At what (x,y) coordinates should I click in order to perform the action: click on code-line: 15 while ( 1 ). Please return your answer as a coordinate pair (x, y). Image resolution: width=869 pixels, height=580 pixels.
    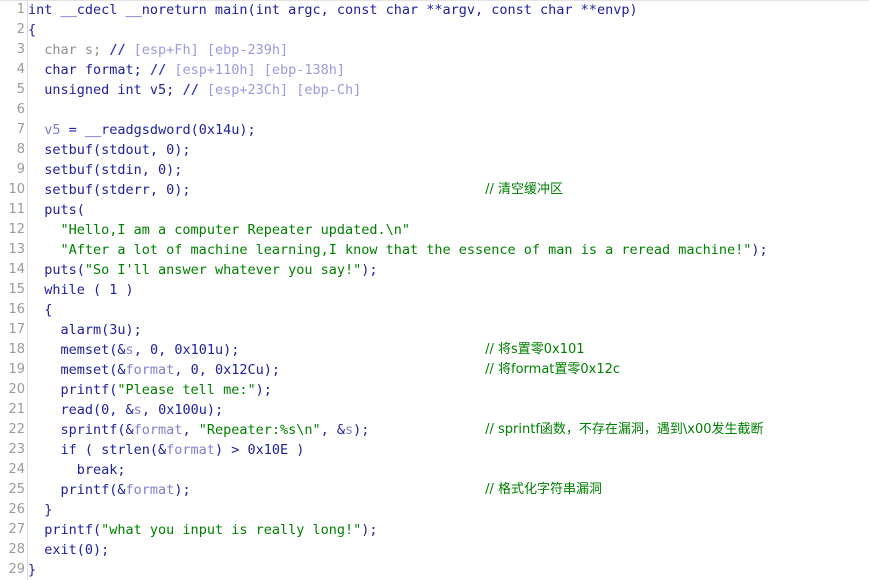
    Looking at the image, I should click on (434, 290).